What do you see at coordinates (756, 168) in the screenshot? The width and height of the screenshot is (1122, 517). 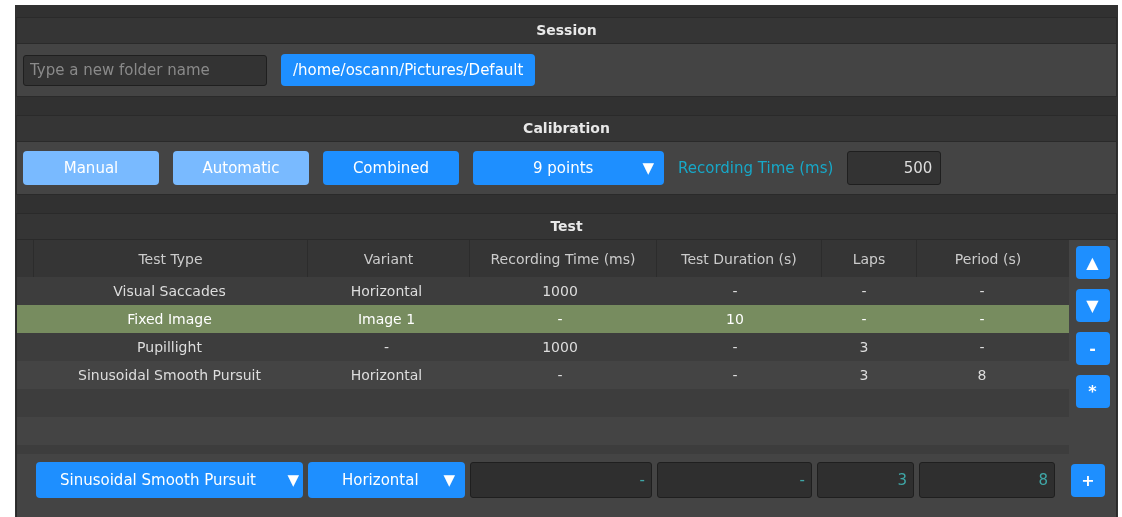 I see `recording-time-label: Recording Time (ms)` at bounding box center [756, 168].